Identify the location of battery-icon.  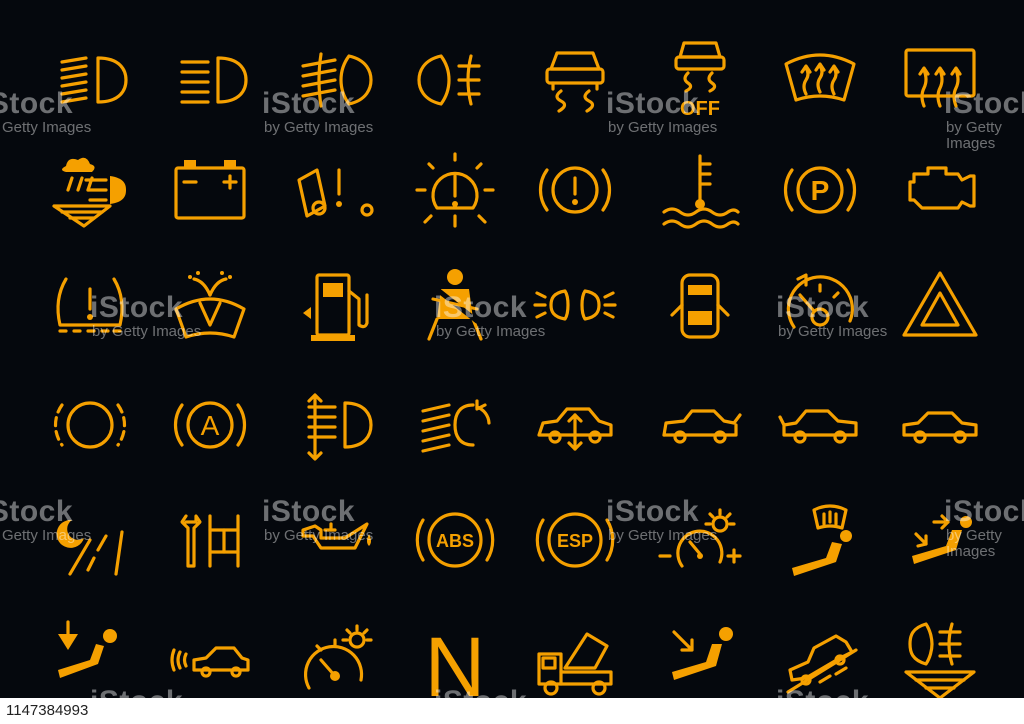
(210, 190).